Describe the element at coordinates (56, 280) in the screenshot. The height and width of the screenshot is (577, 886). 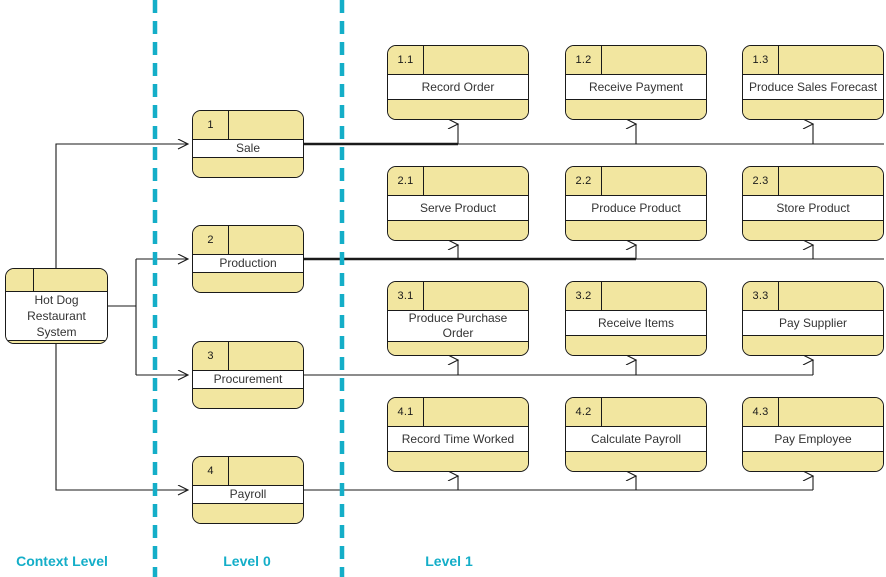
I see `node-header-band` at that location.